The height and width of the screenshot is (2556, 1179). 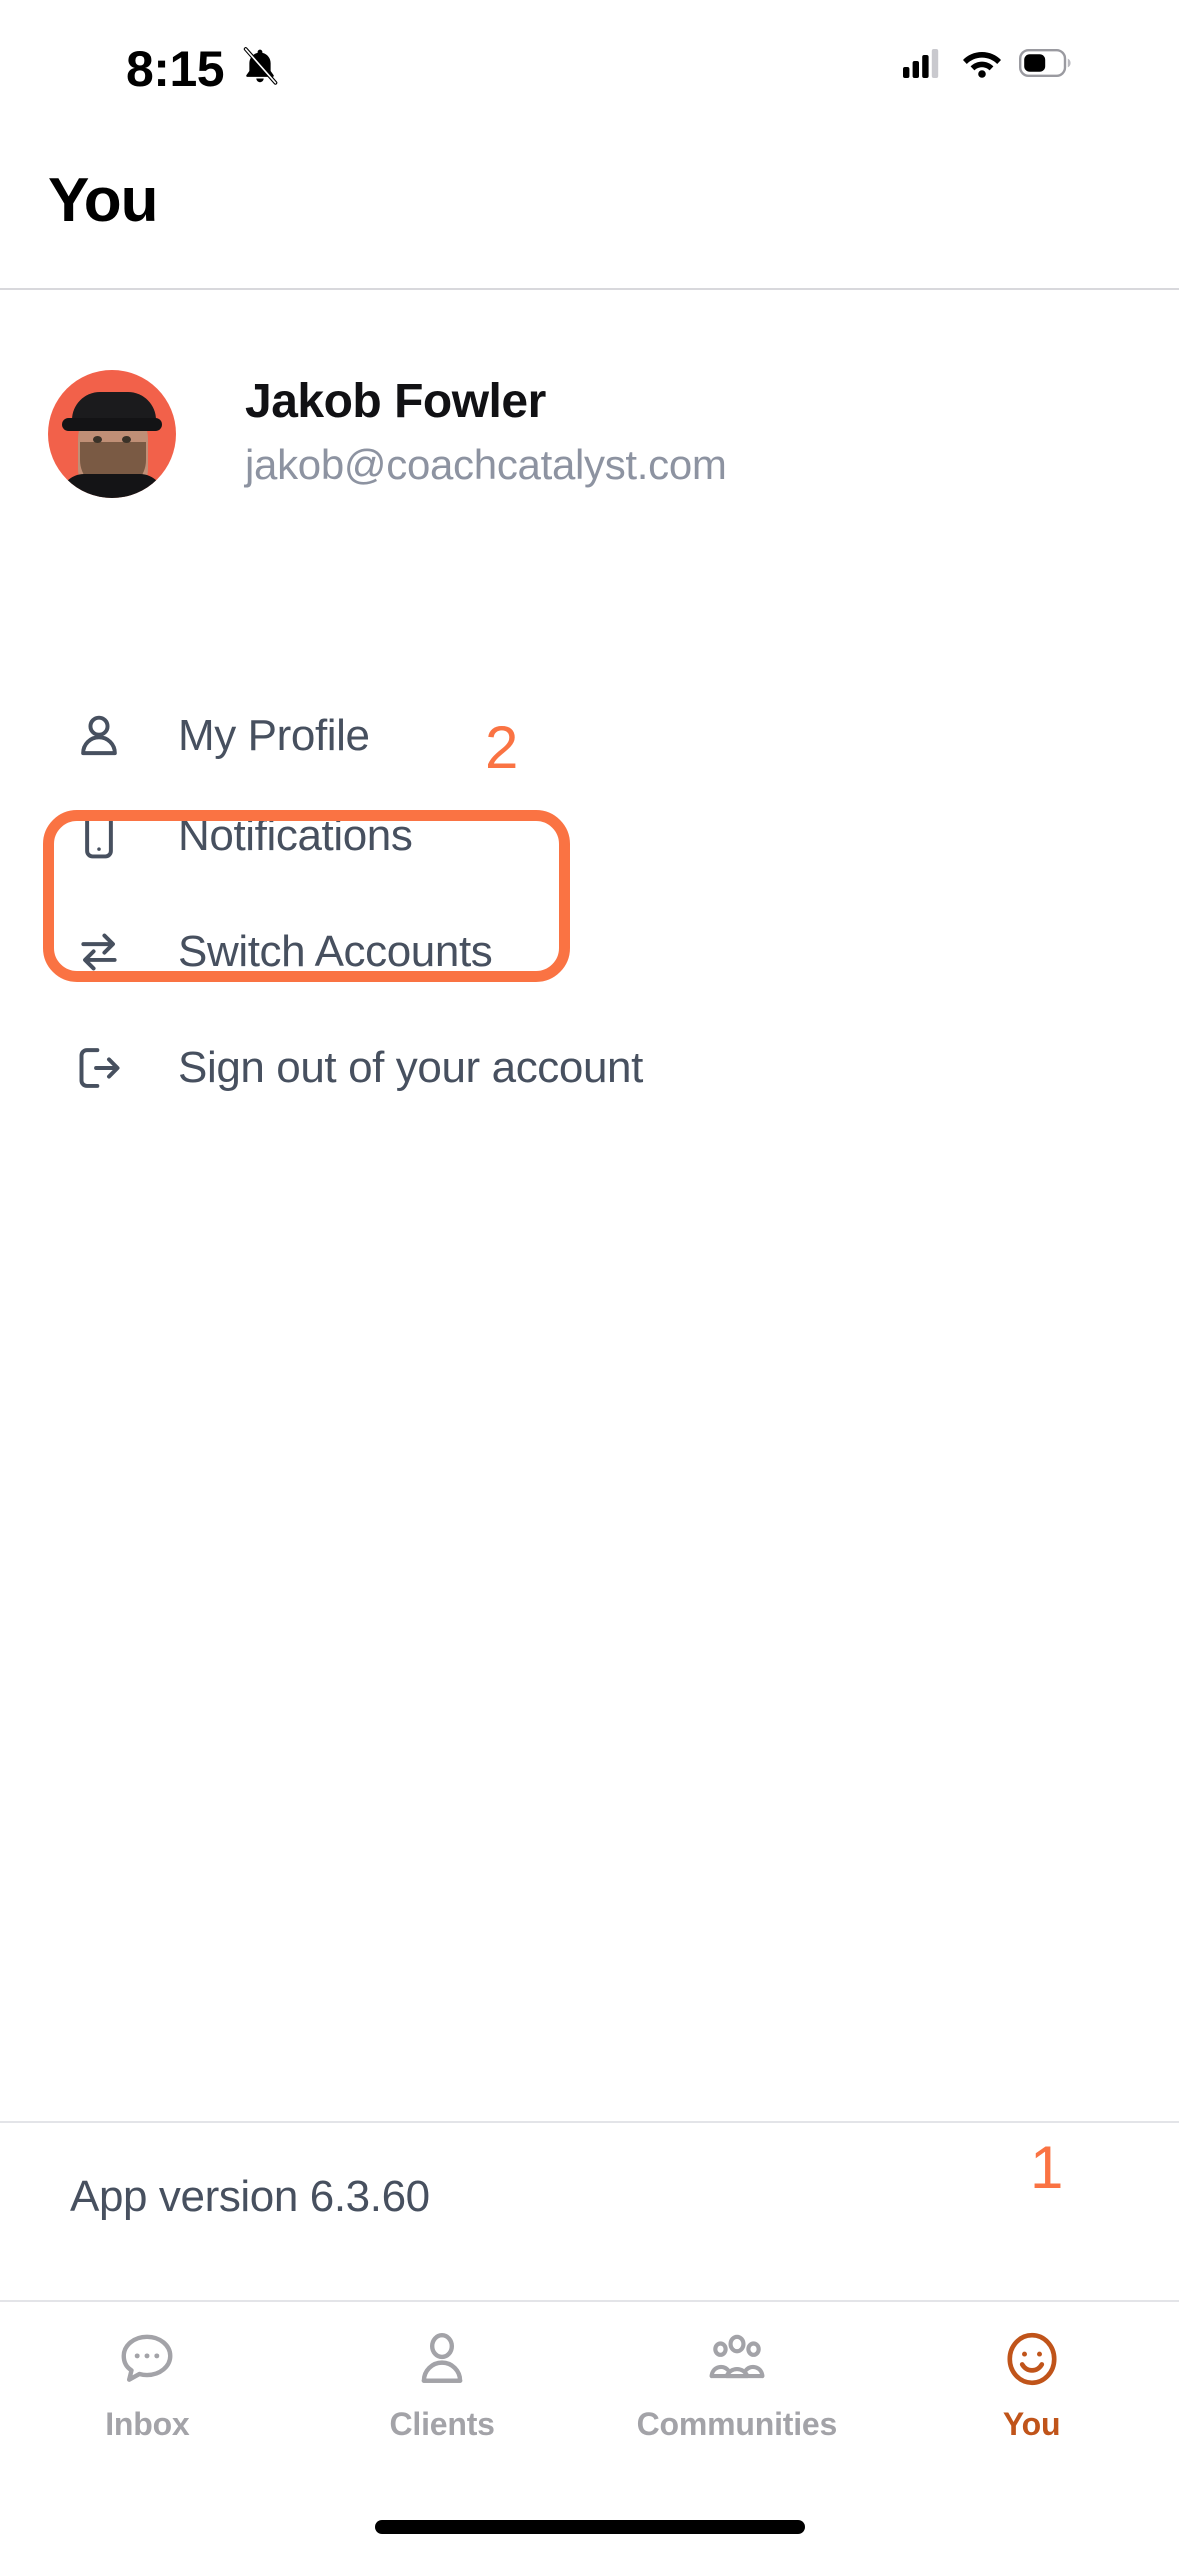 What do you see at coordinates (147, 2424) in the screenshot?
I see `tab-label: Inbox` at bounding box center [147, 2424].